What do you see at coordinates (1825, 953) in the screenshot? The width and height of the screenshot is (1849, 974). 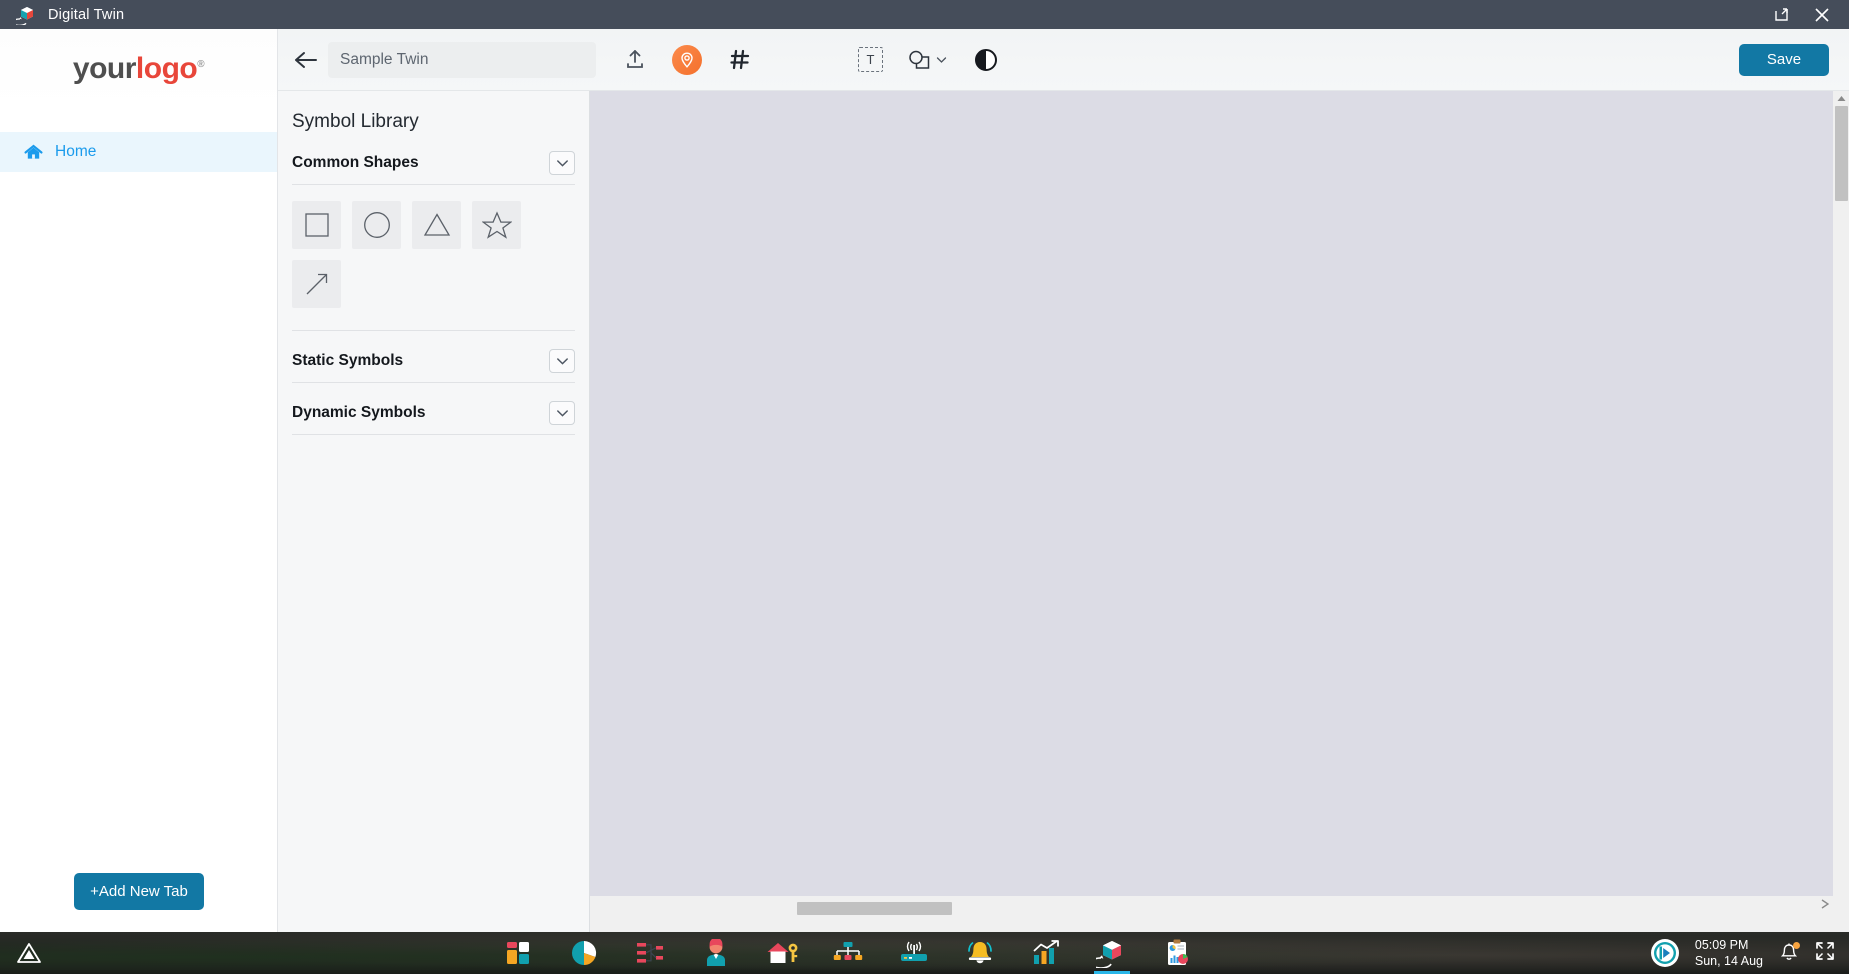 I see `expand-fullscreen-icon` at bounding box center [1825, 953].